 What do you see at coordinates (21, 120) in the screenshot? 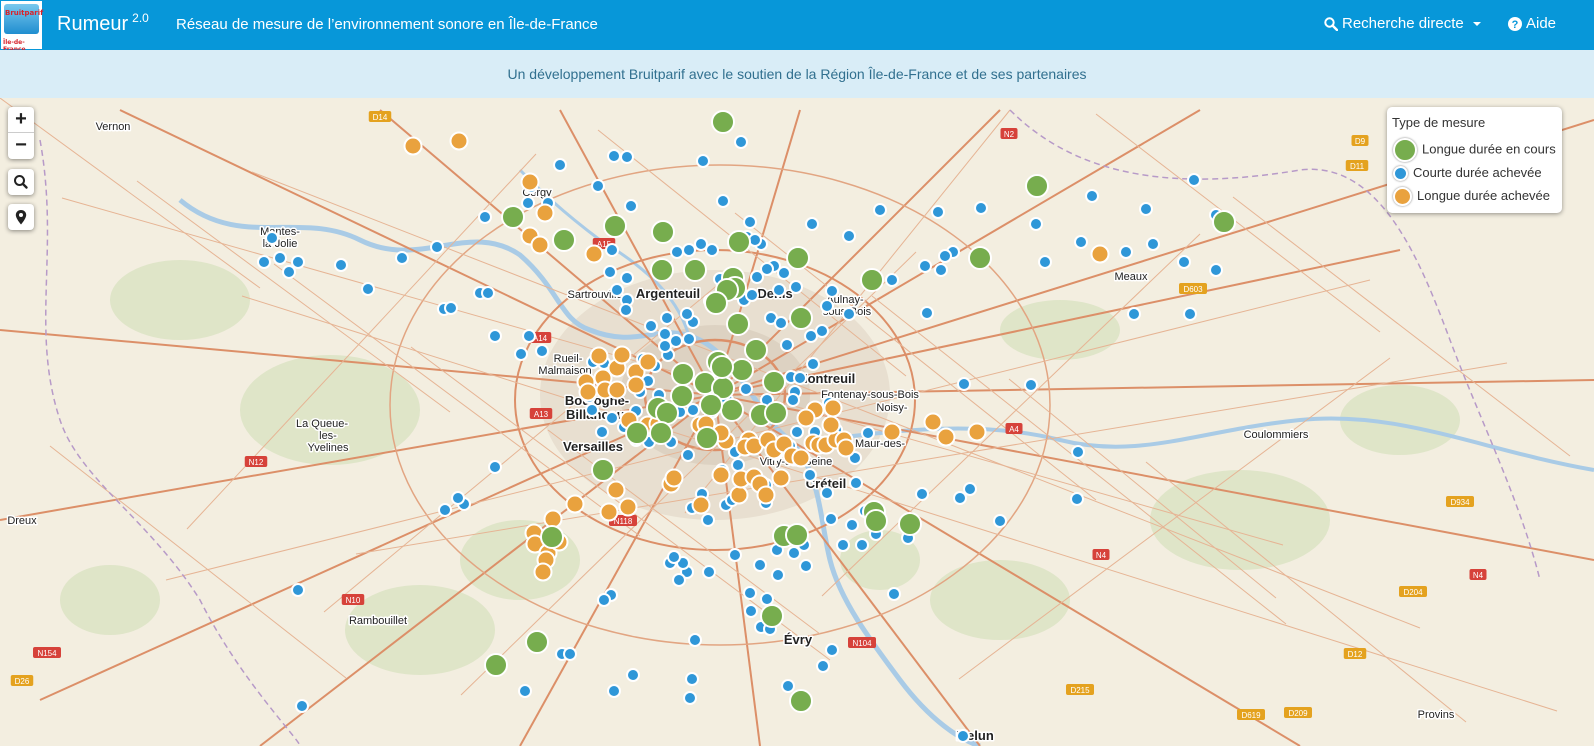
I see `zoom-in-button: +` at bounding box center [21, 120].